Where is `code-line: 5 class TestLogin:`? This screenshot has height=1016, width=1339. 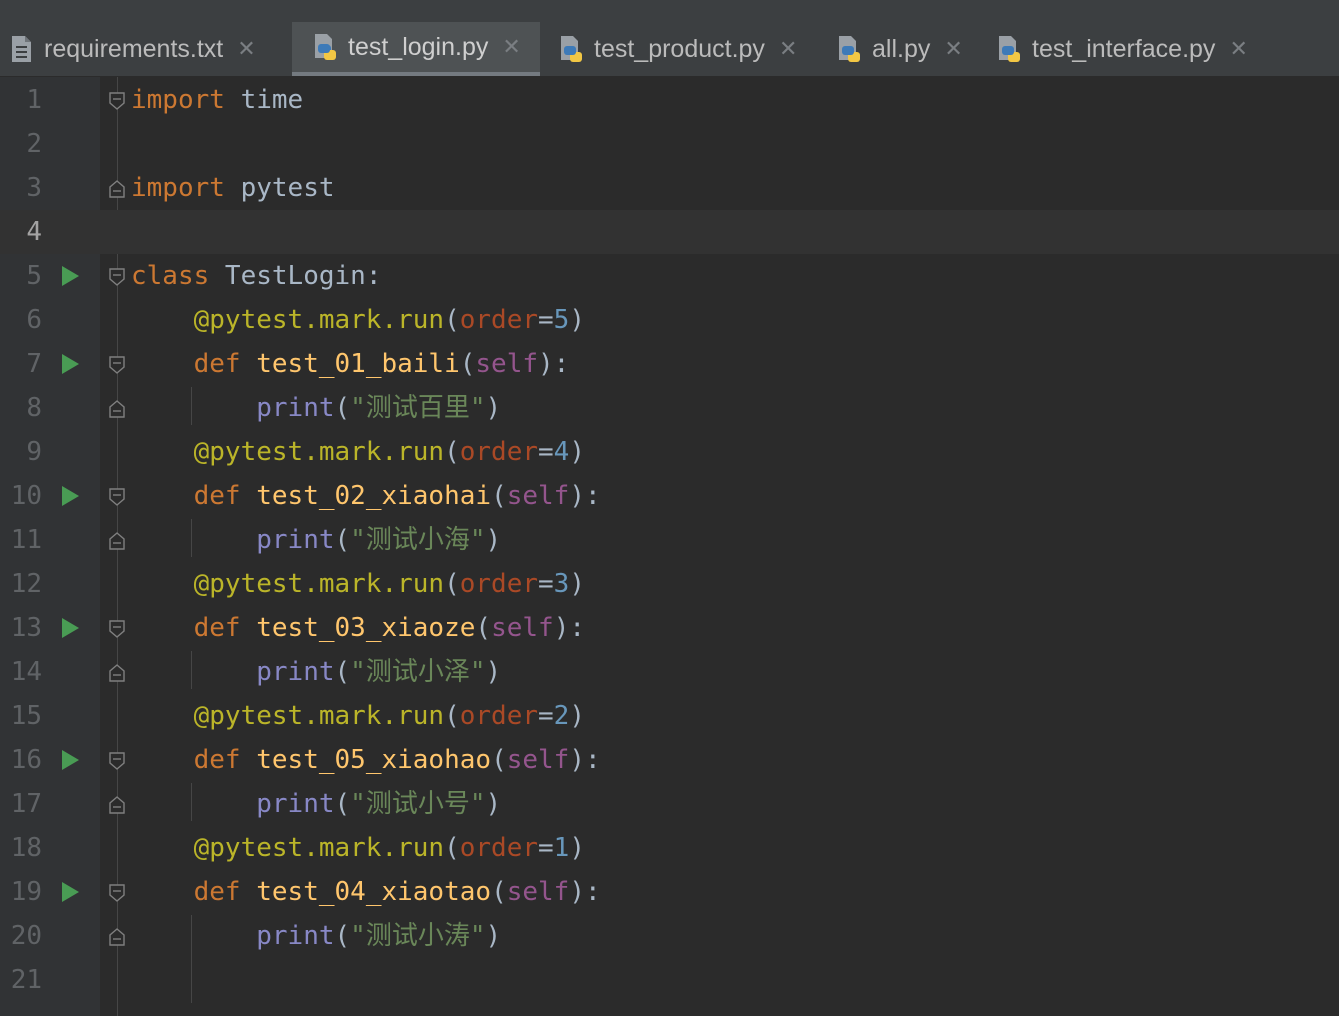 code-line: 5 class TestLogin: is located at coordinates (669, 276).